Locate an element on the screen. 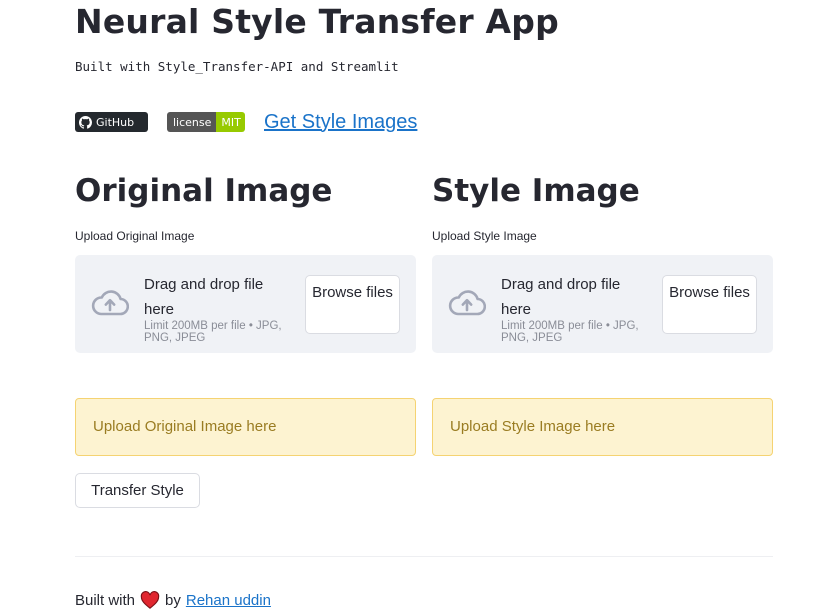 This screenshot has width=829, height=614. github-badge: GitHub is located at coordinates (111, 122).